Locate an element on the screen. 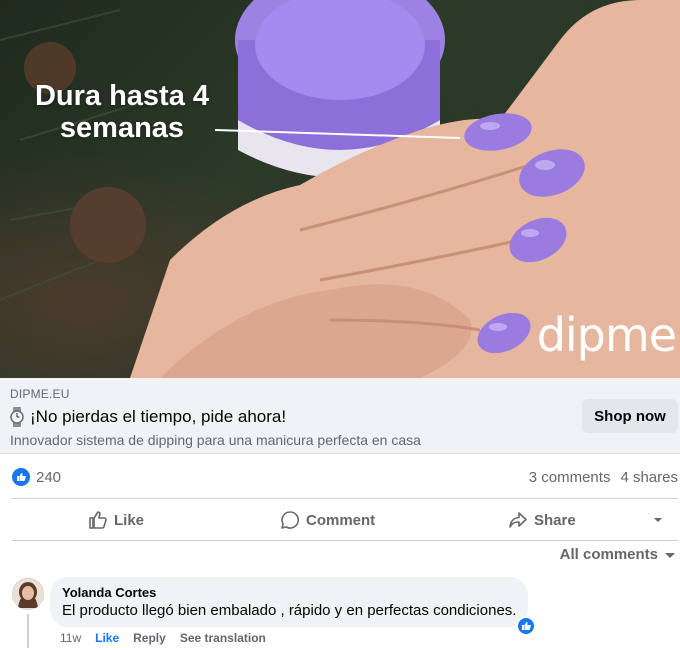 This screenshot has width=680, height=650. comment-button-label: Comment is located at coordinates (341, 520).